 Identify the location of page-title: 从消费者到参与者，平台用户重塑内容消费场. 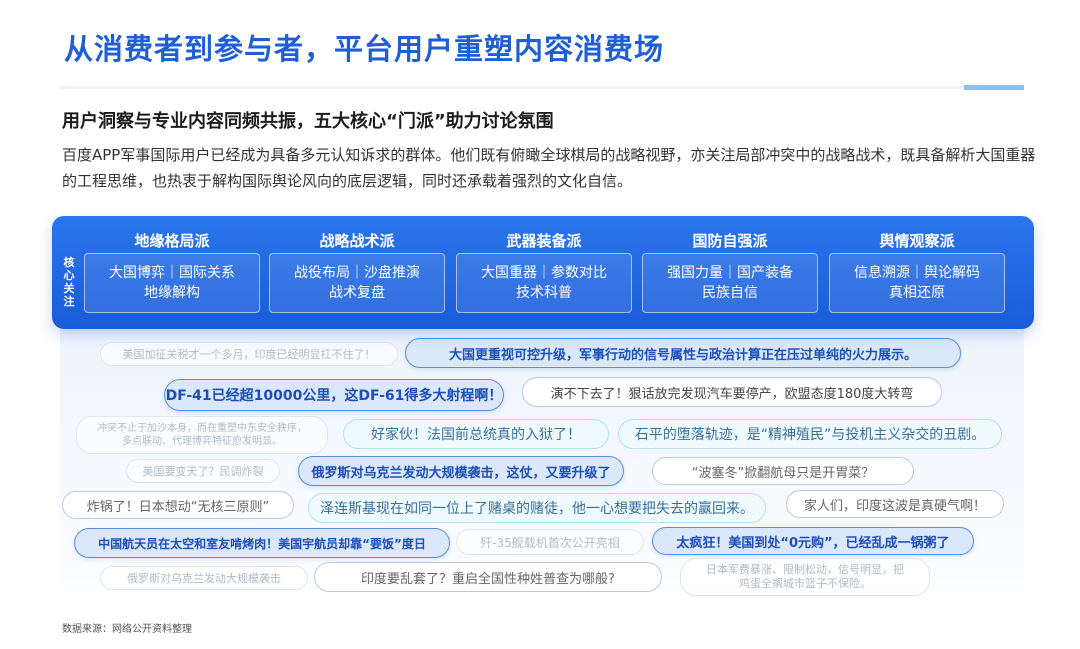
(364, 49).